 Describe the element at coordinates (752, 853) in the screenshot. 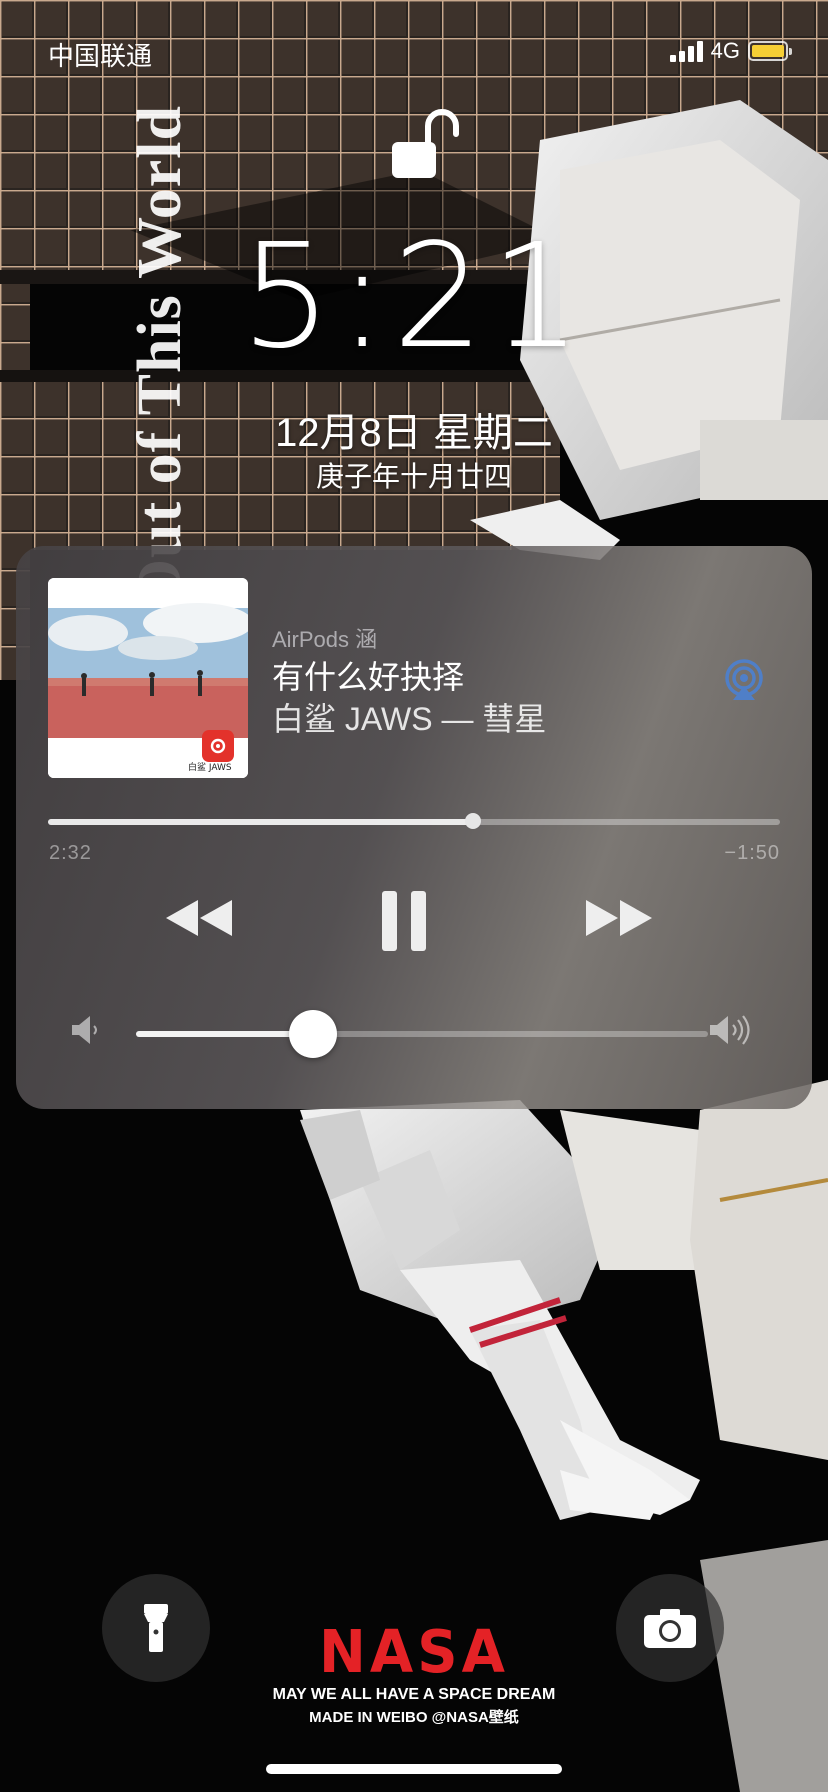

I see `remaining-time: −1:50` at that location.